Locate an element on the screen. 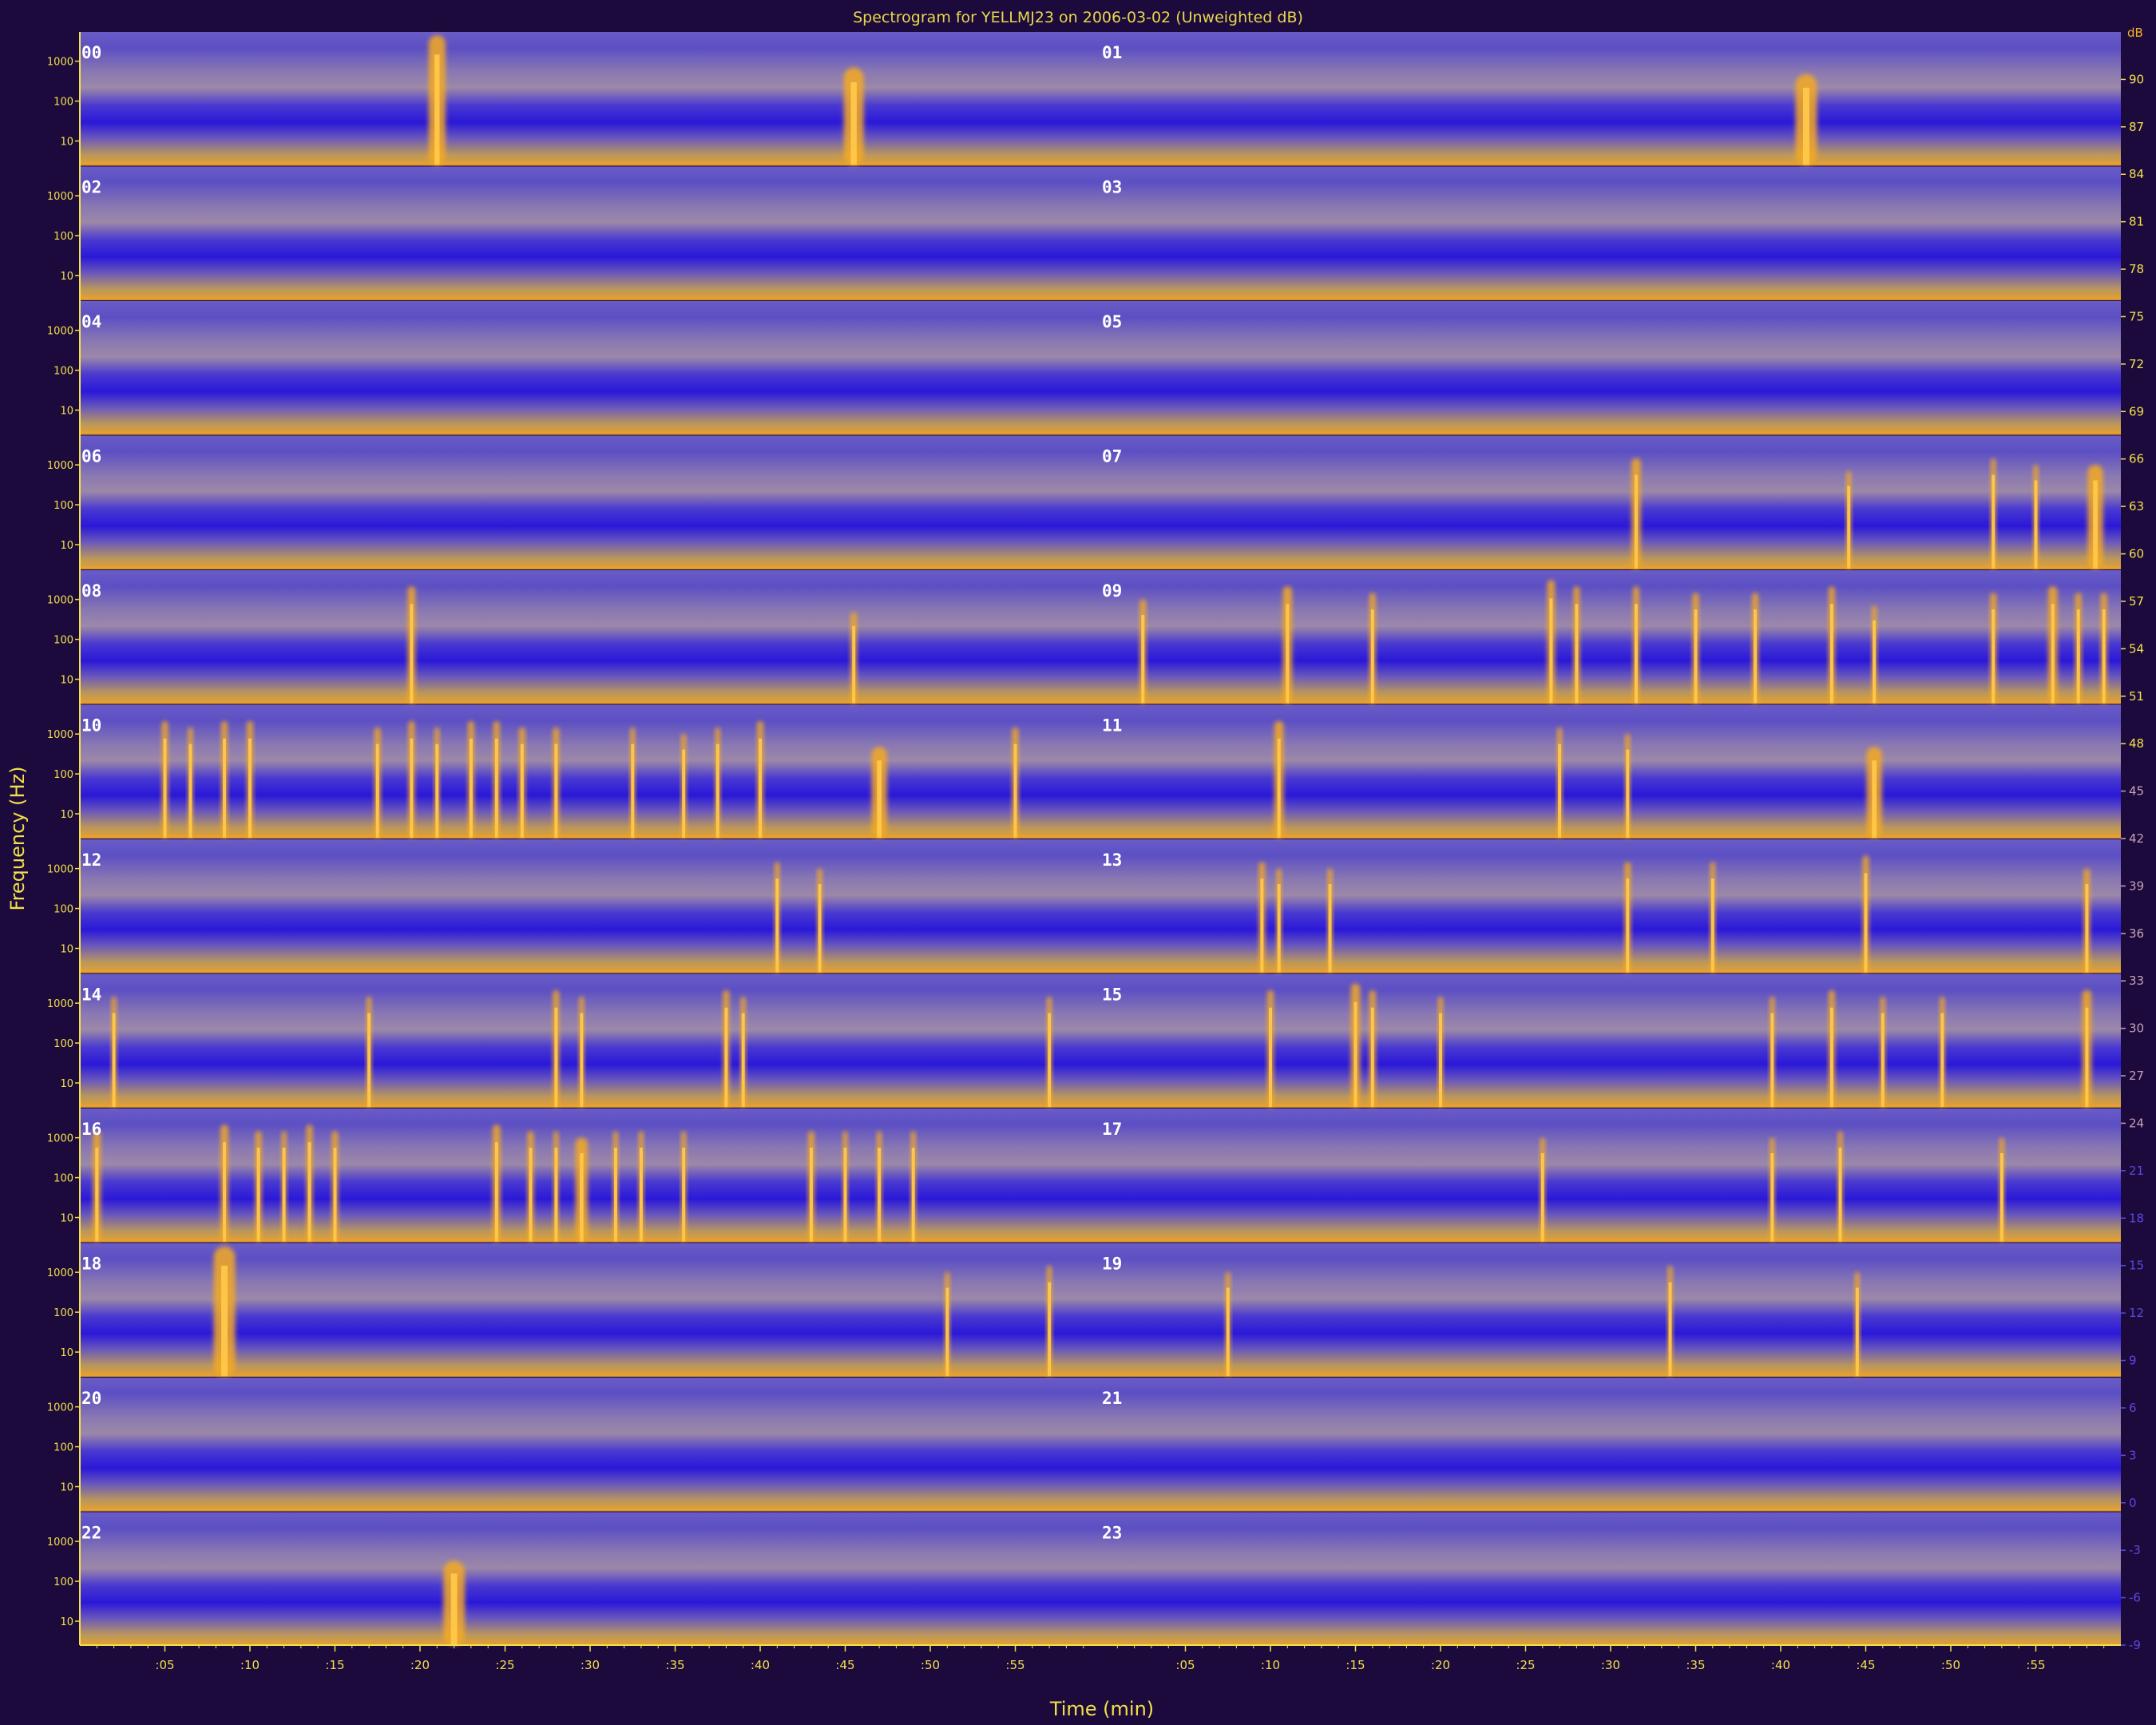  hour-label-21: 21 is located at coordinates (1112, 1399).